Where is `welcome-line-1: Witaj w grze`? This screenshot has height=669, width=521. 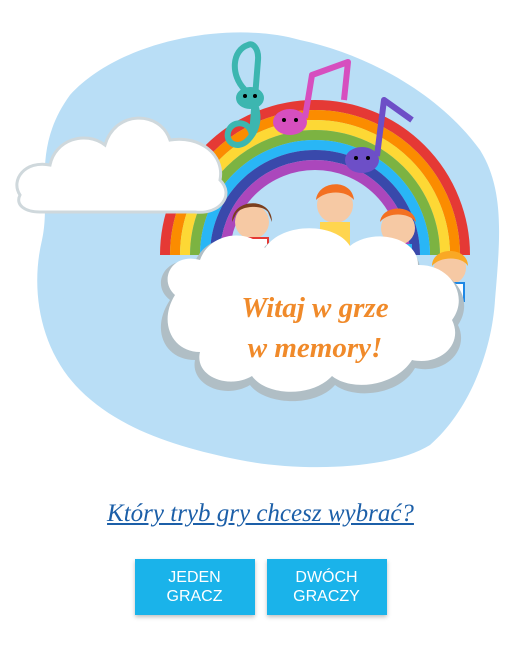
welcome-line-1: Witaj w grze is located at coordinates (315, 308).